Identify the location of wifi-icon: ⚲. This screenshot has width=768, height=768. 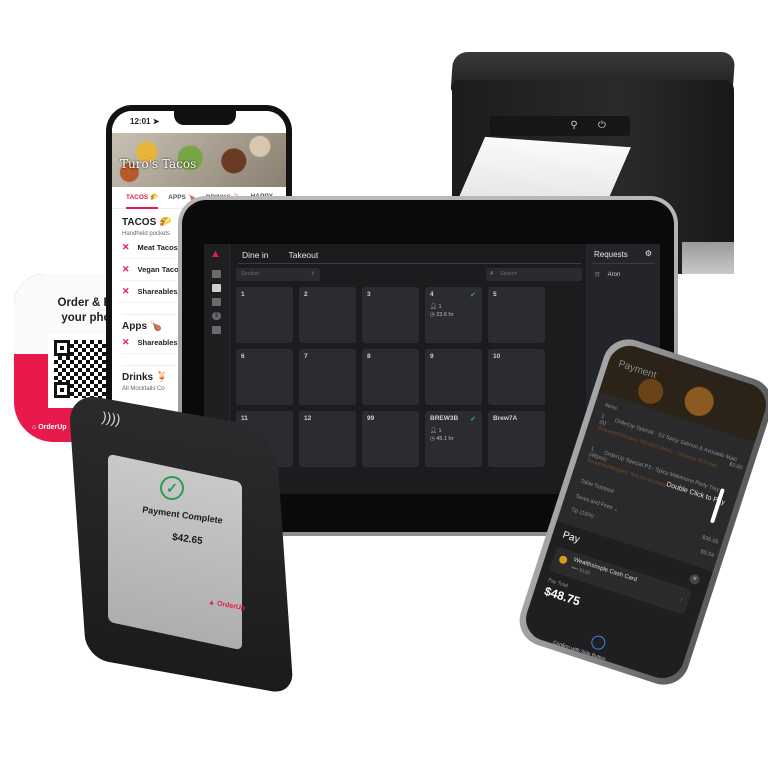
(574, 126).